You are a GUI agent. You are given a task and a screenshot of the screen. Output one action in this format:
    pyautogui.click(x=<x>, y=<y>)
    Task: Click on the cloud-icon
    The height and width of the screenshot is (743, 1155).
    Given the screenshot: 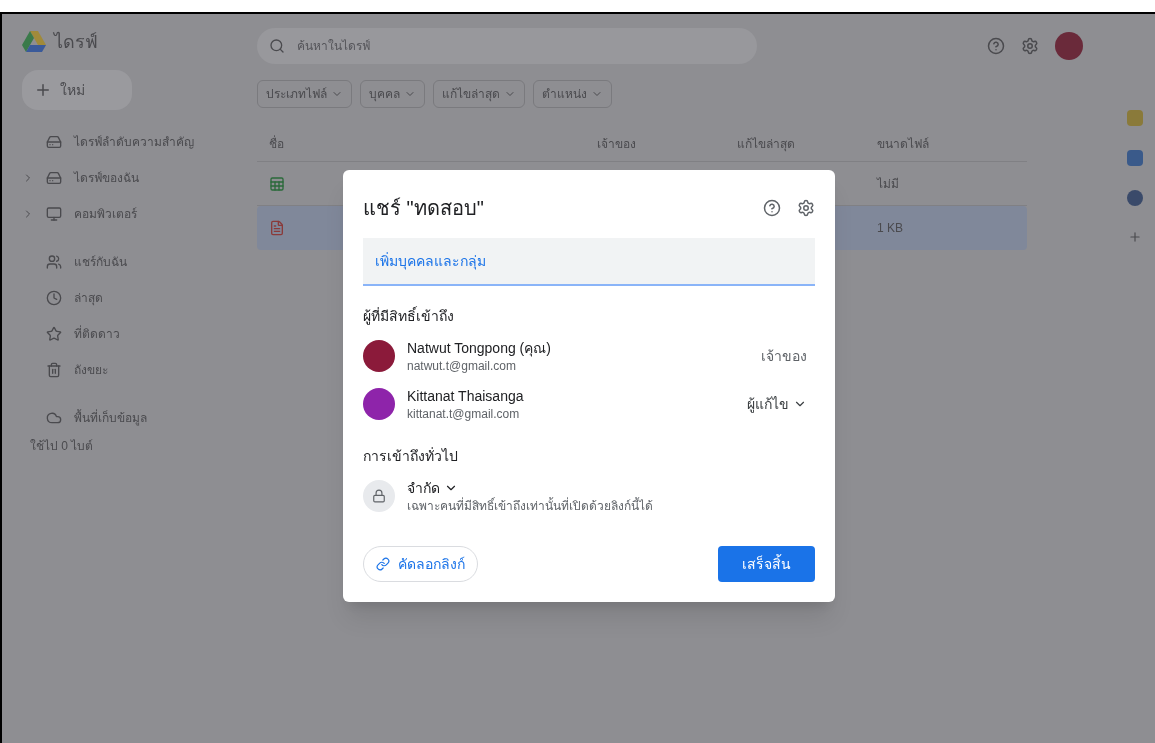 What is the action you would take?
    pyautogui.click(x=54, y=418)
    